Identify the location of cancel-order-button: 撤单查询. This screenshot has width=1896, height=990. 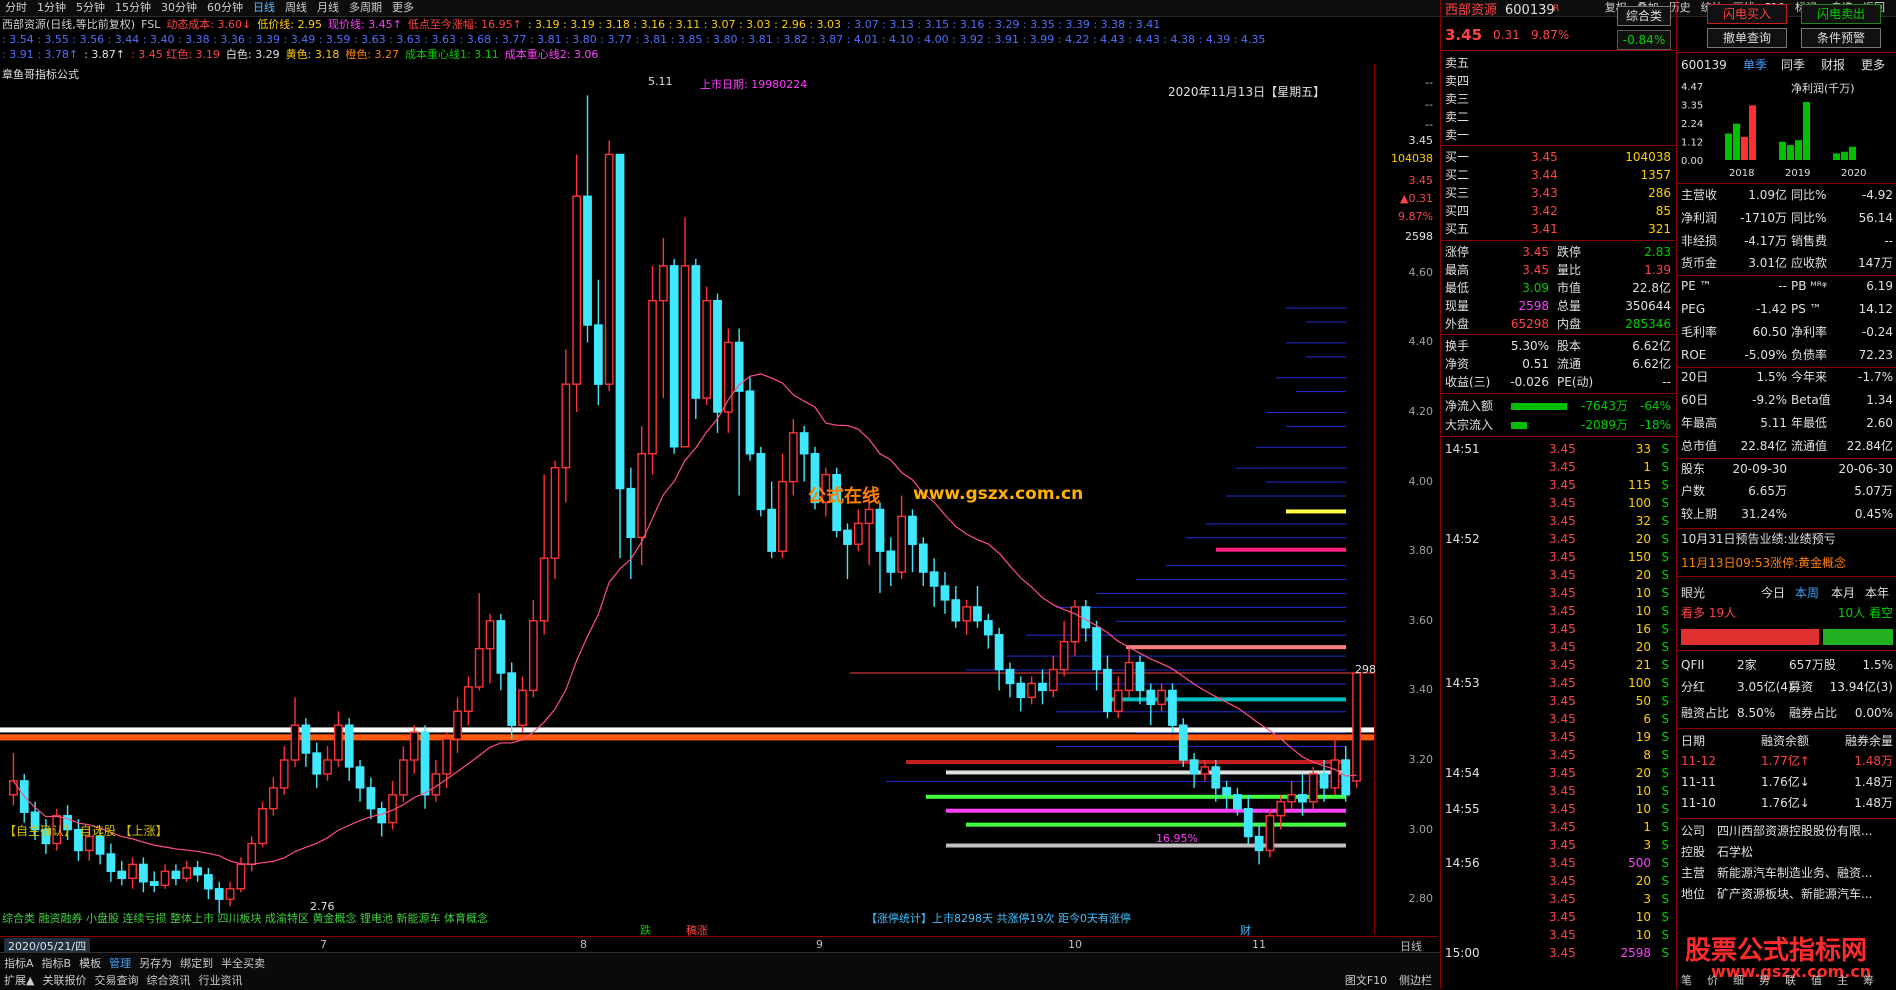
(1747, 38).